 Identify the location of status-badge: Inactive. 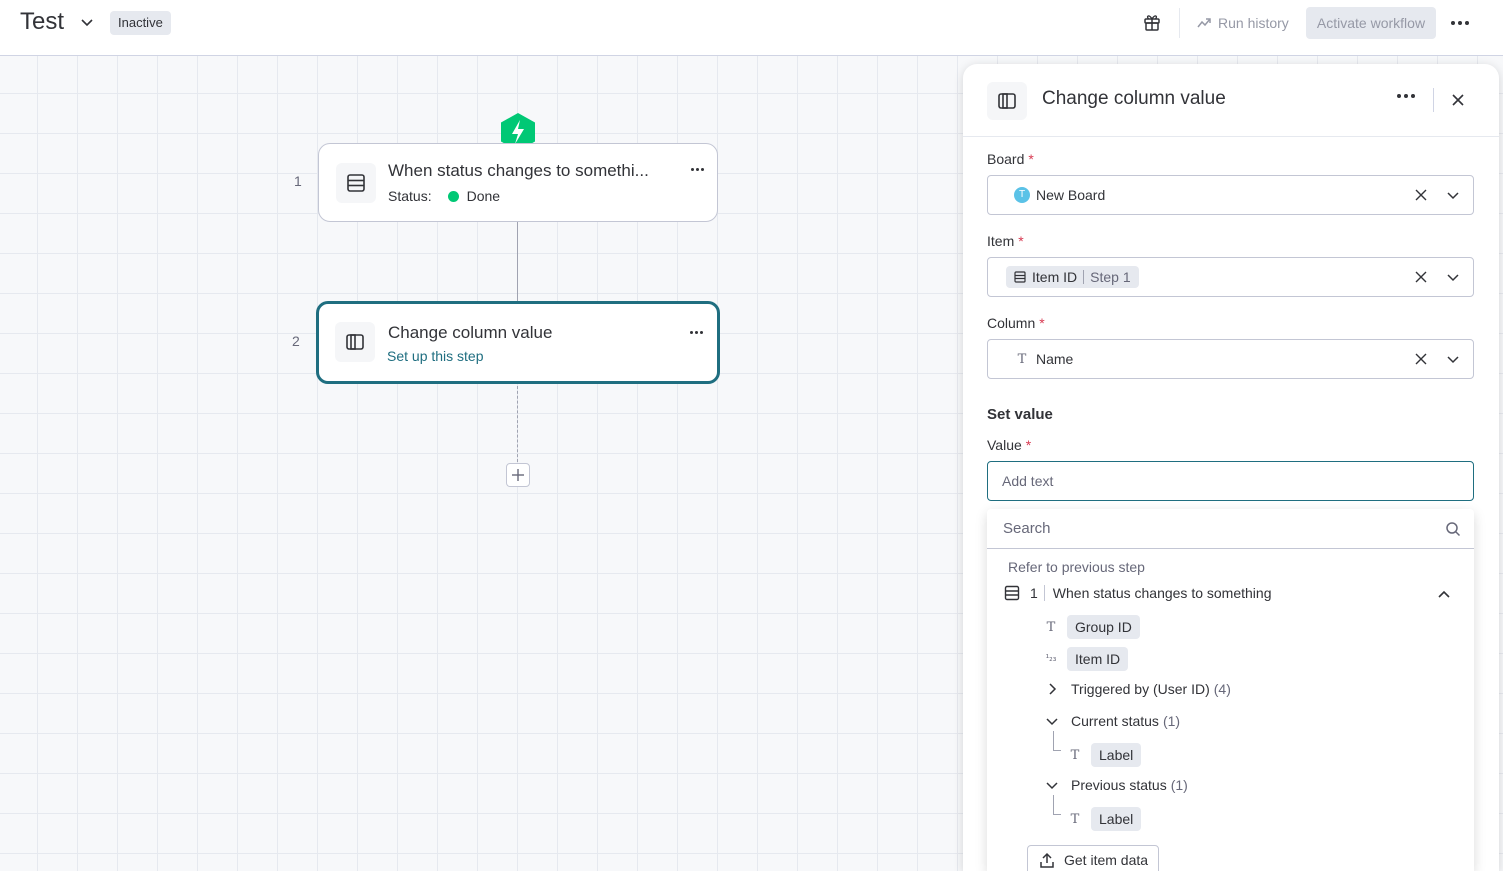
(140, 23).